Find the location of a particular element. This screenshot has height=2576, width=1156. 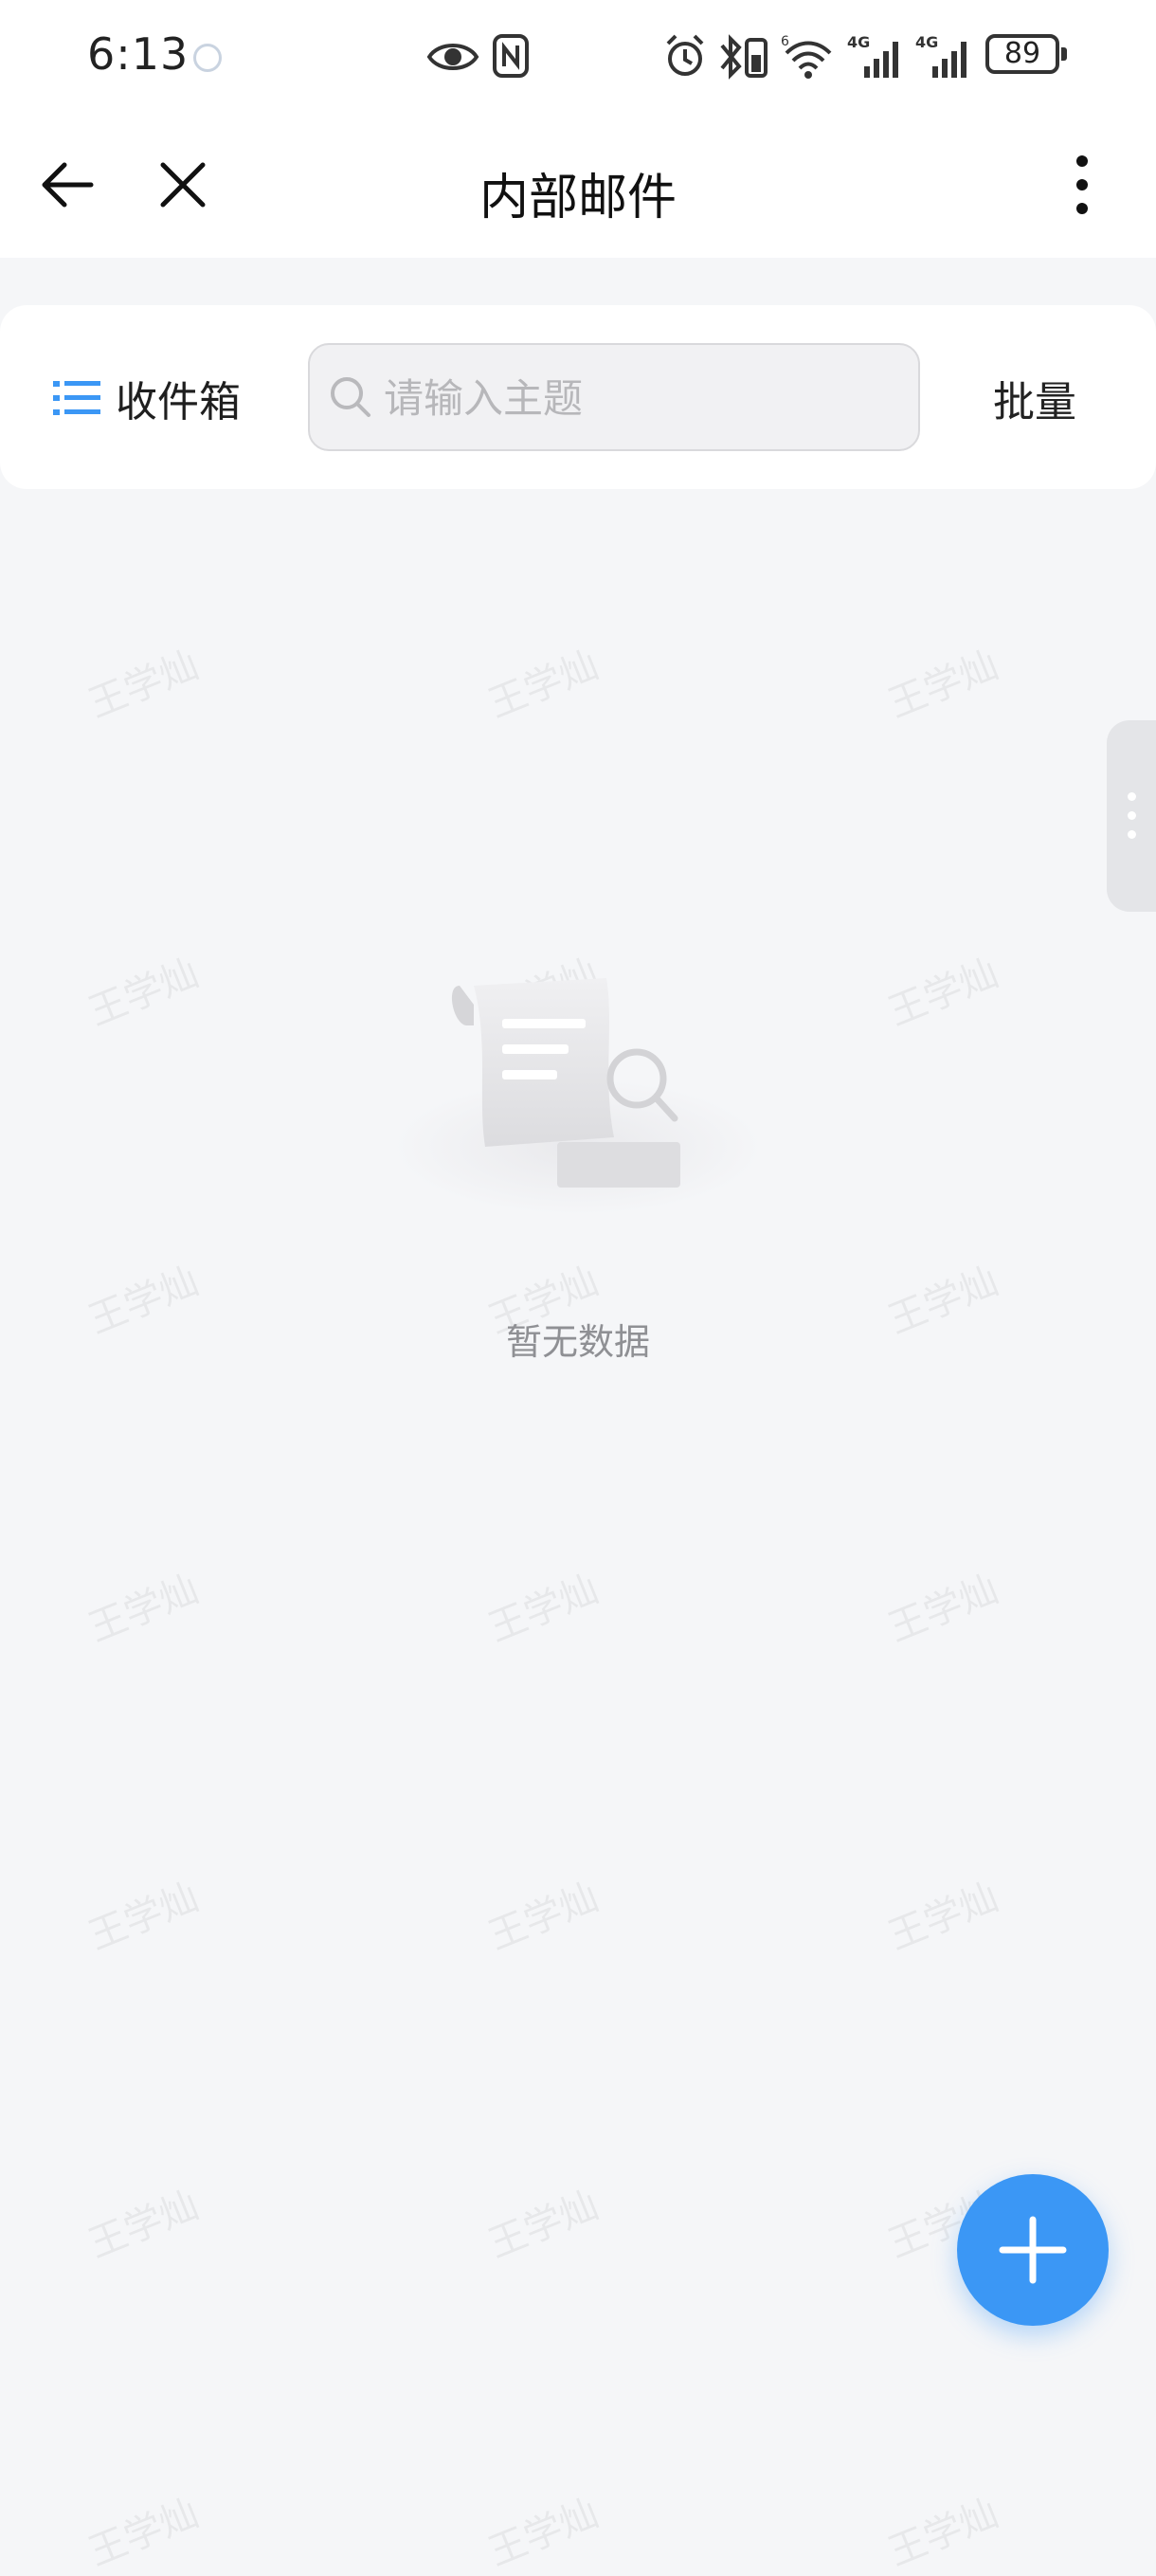

signal-4g-icon-2: 4G is located at coordinates (940, 55).